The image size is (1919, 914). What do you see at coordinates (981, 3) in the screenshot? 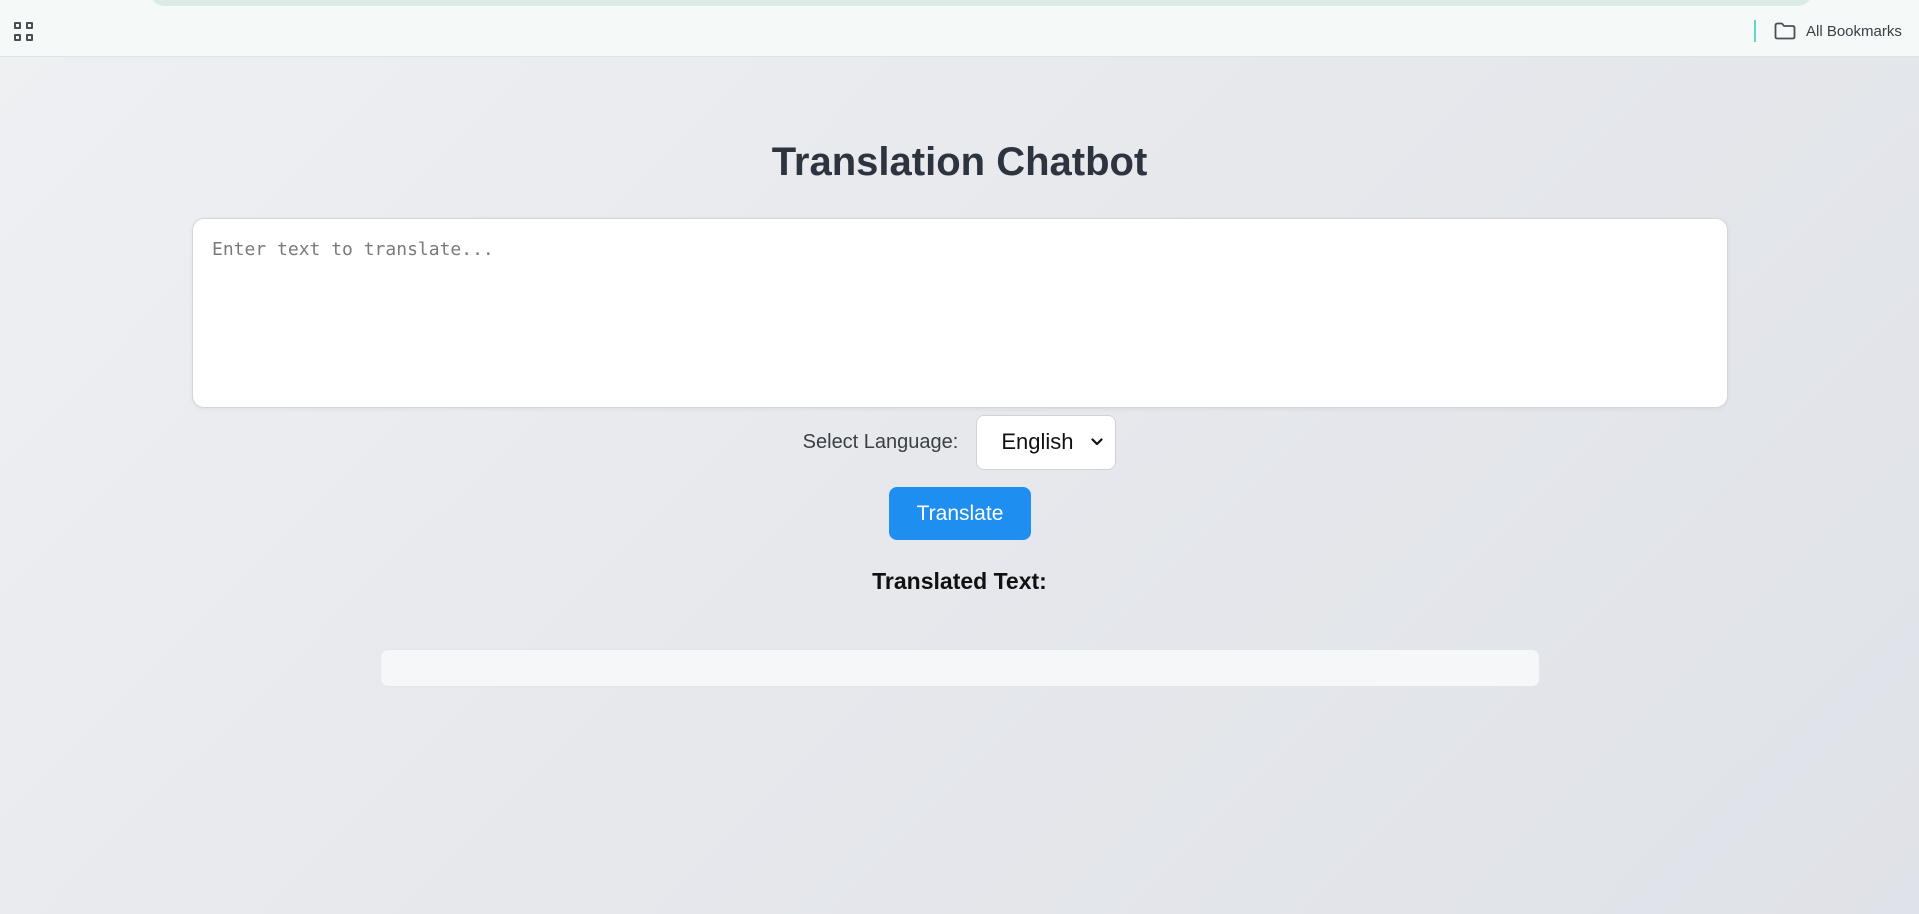
I see `omnibox-edge` at bounding box center [981, 3].